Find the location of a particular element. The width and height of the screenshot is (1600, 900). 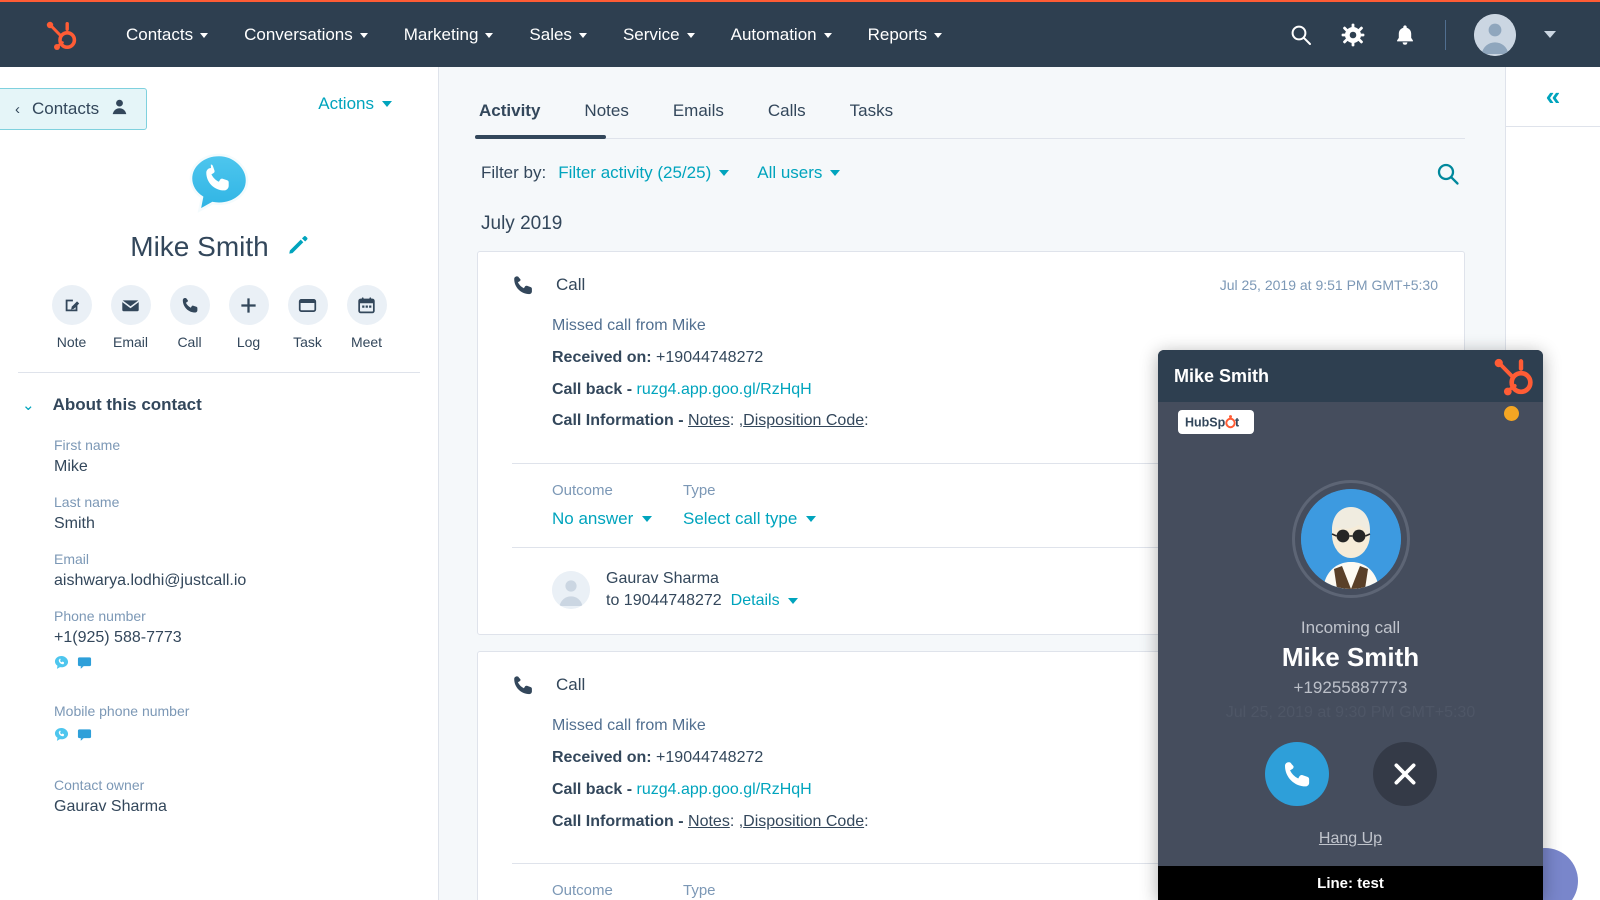

quick-action-note: Note is located at coordinates (71, 317).